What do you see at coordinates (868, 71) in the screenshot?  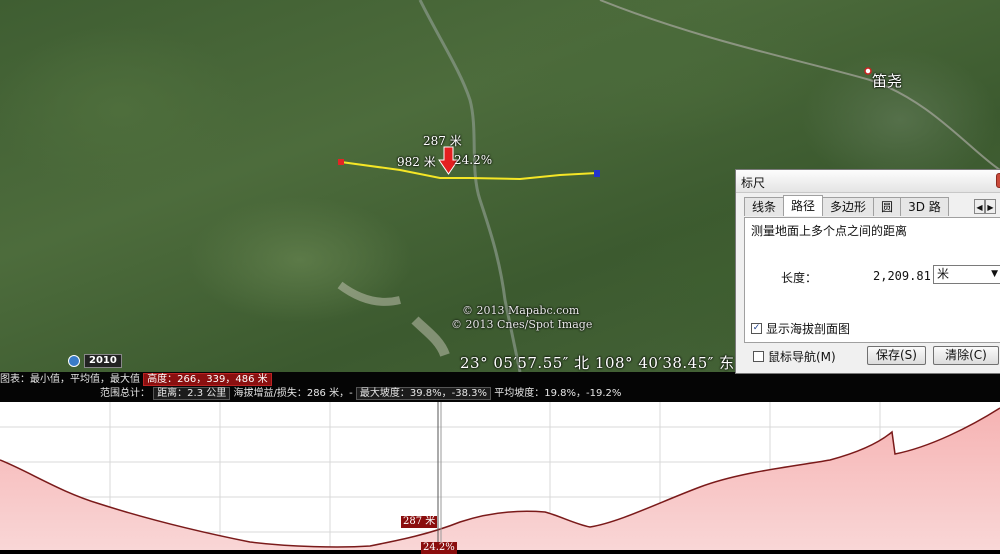 I see `town-pin-icon` at bounding box center [868, 71].